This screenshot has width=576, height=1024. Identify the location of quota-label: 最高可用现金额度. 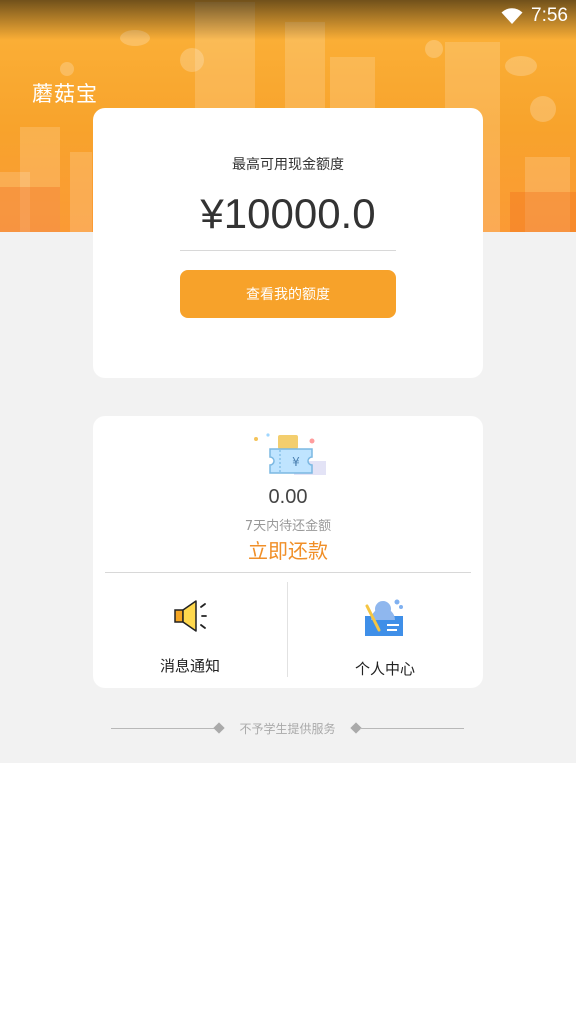
(288, 165).